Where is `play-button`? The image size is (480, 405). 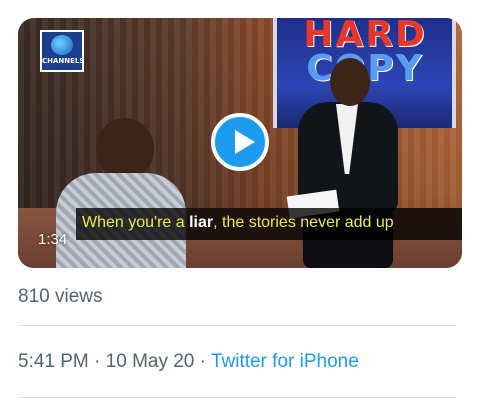 play-button is located at coordinates (240, 142).